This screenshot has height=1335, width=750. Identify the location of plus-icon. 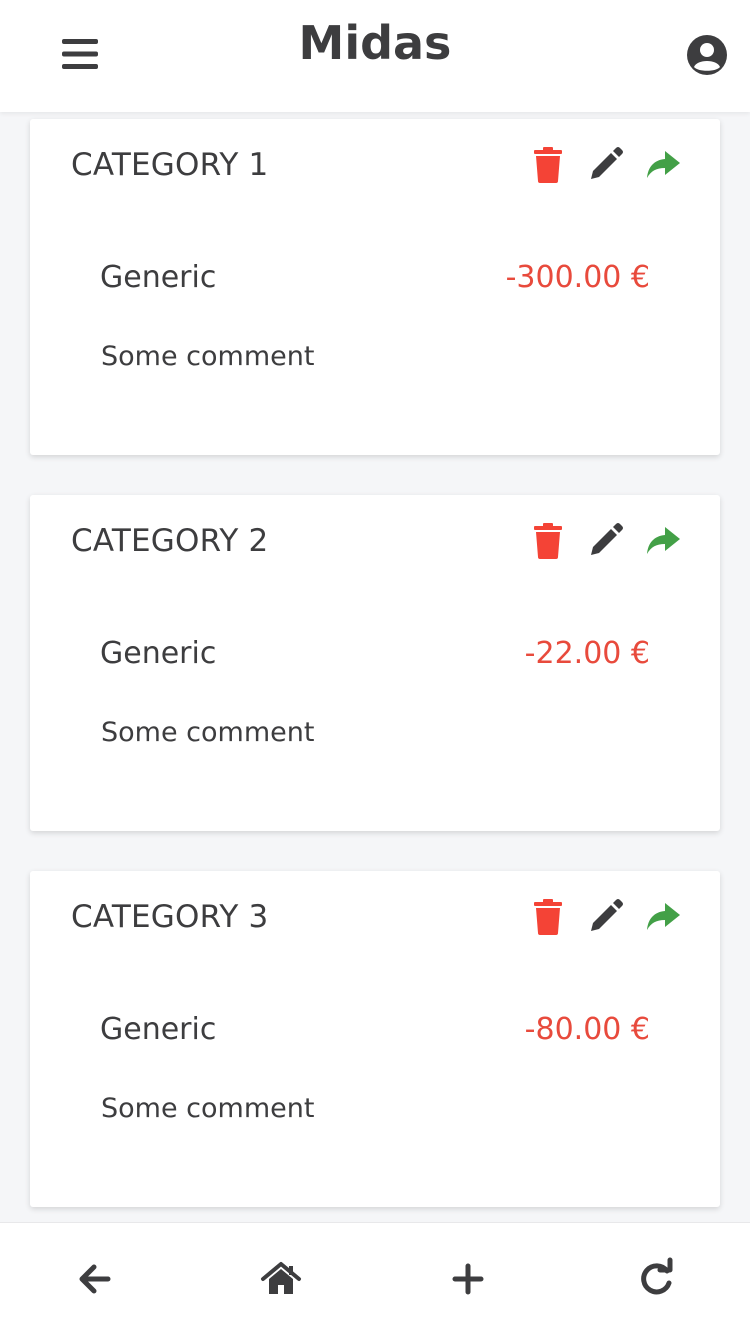
(468, 1279).